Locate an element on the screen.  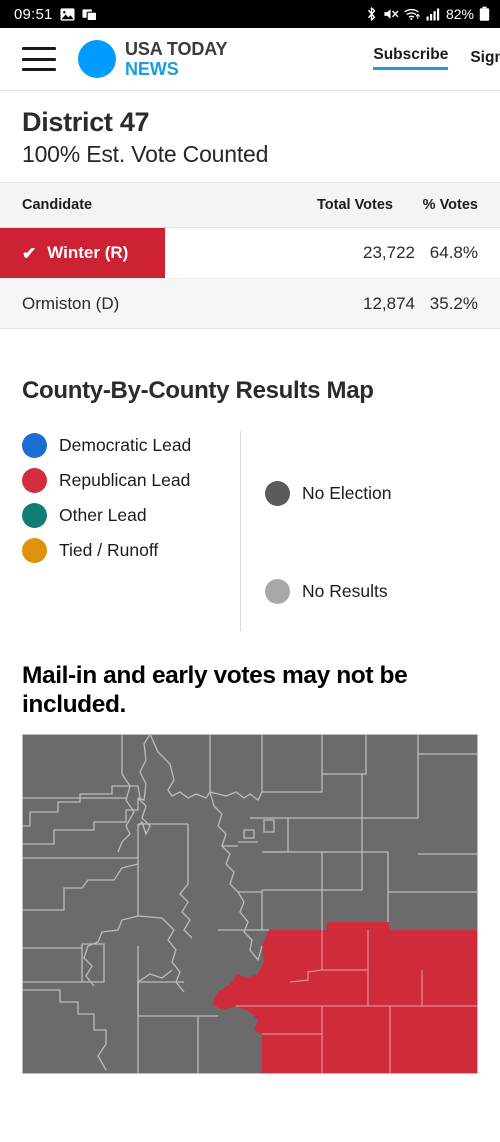
pct-votes-cell: 35.2% is located at coordinates (453, 303).